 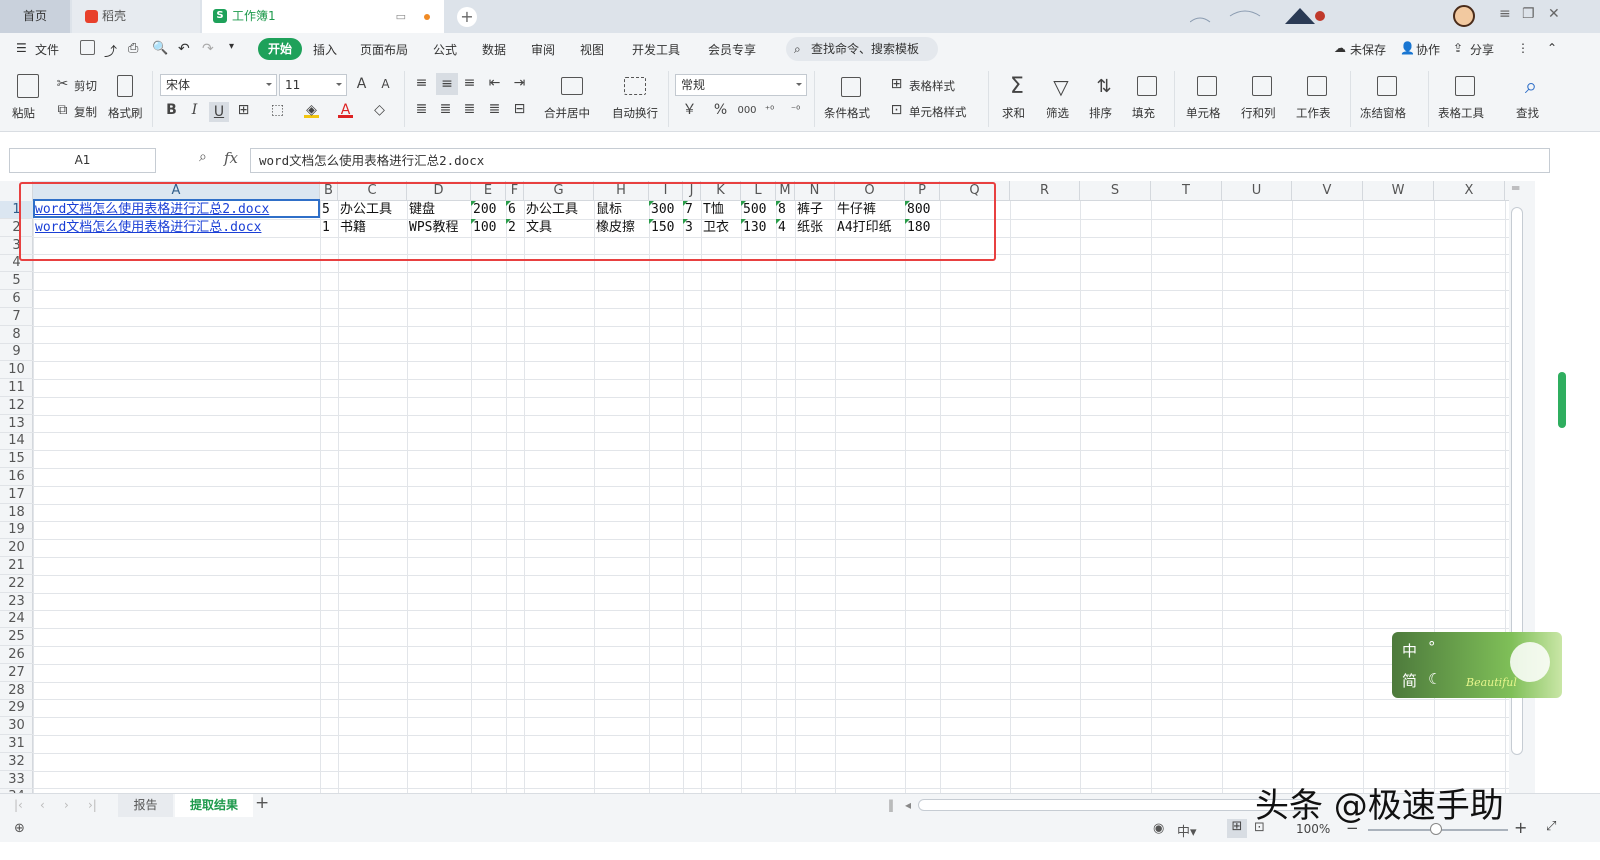 I want to click on percent-icon: %, so click(x=720, y=110).